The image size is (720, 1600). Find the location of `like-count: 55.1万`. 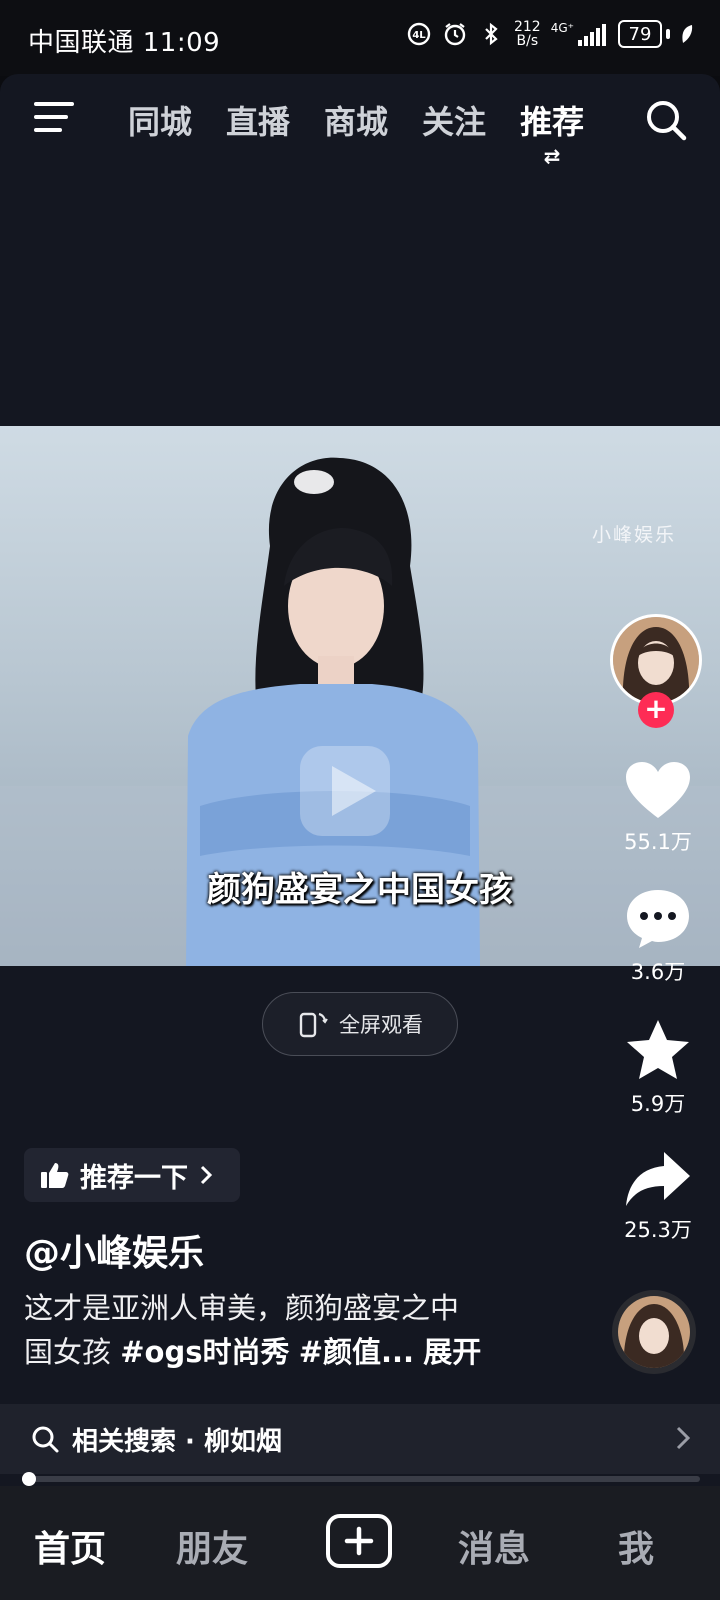

like-count: 55.1万 is located at coordinates (658, 842).